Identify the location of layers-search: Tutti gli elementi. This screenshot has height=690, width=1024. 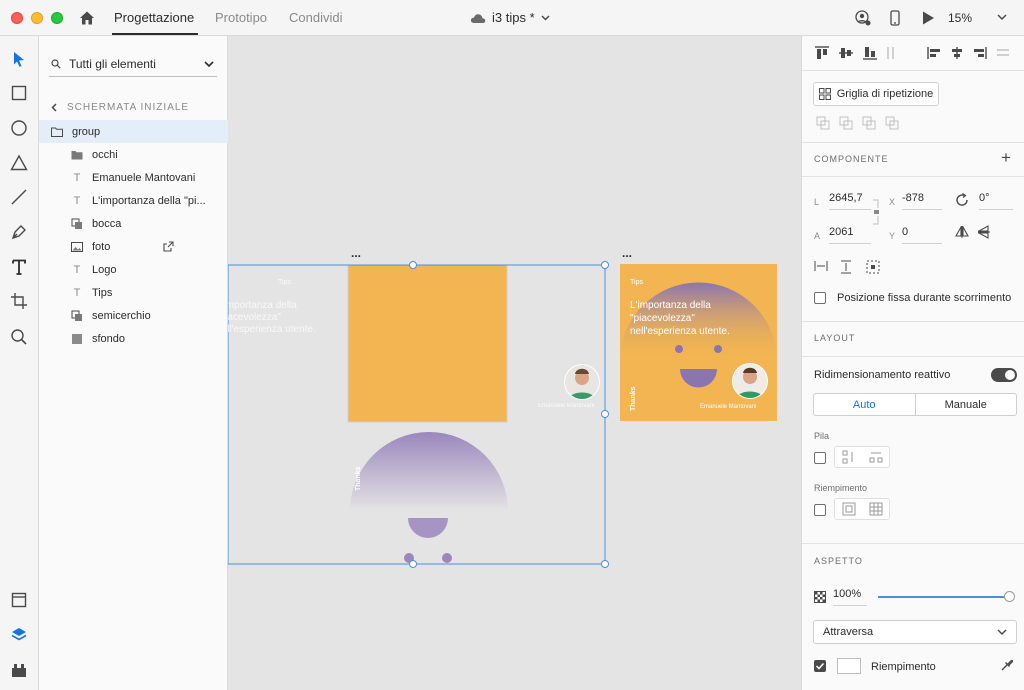
(133, 64).